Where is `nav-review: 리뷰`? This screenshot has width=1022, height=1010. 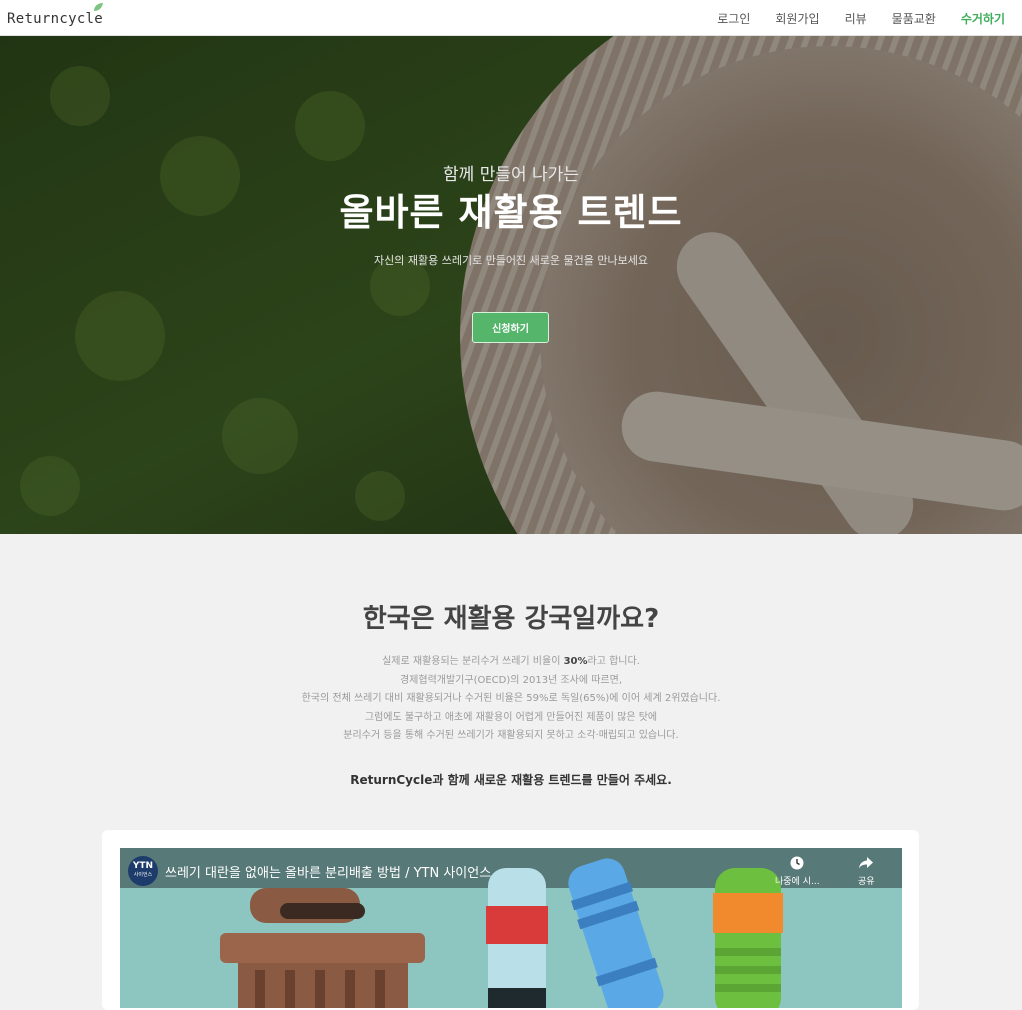
nav-review: 리뷰 is located at coordinates (856, 18).